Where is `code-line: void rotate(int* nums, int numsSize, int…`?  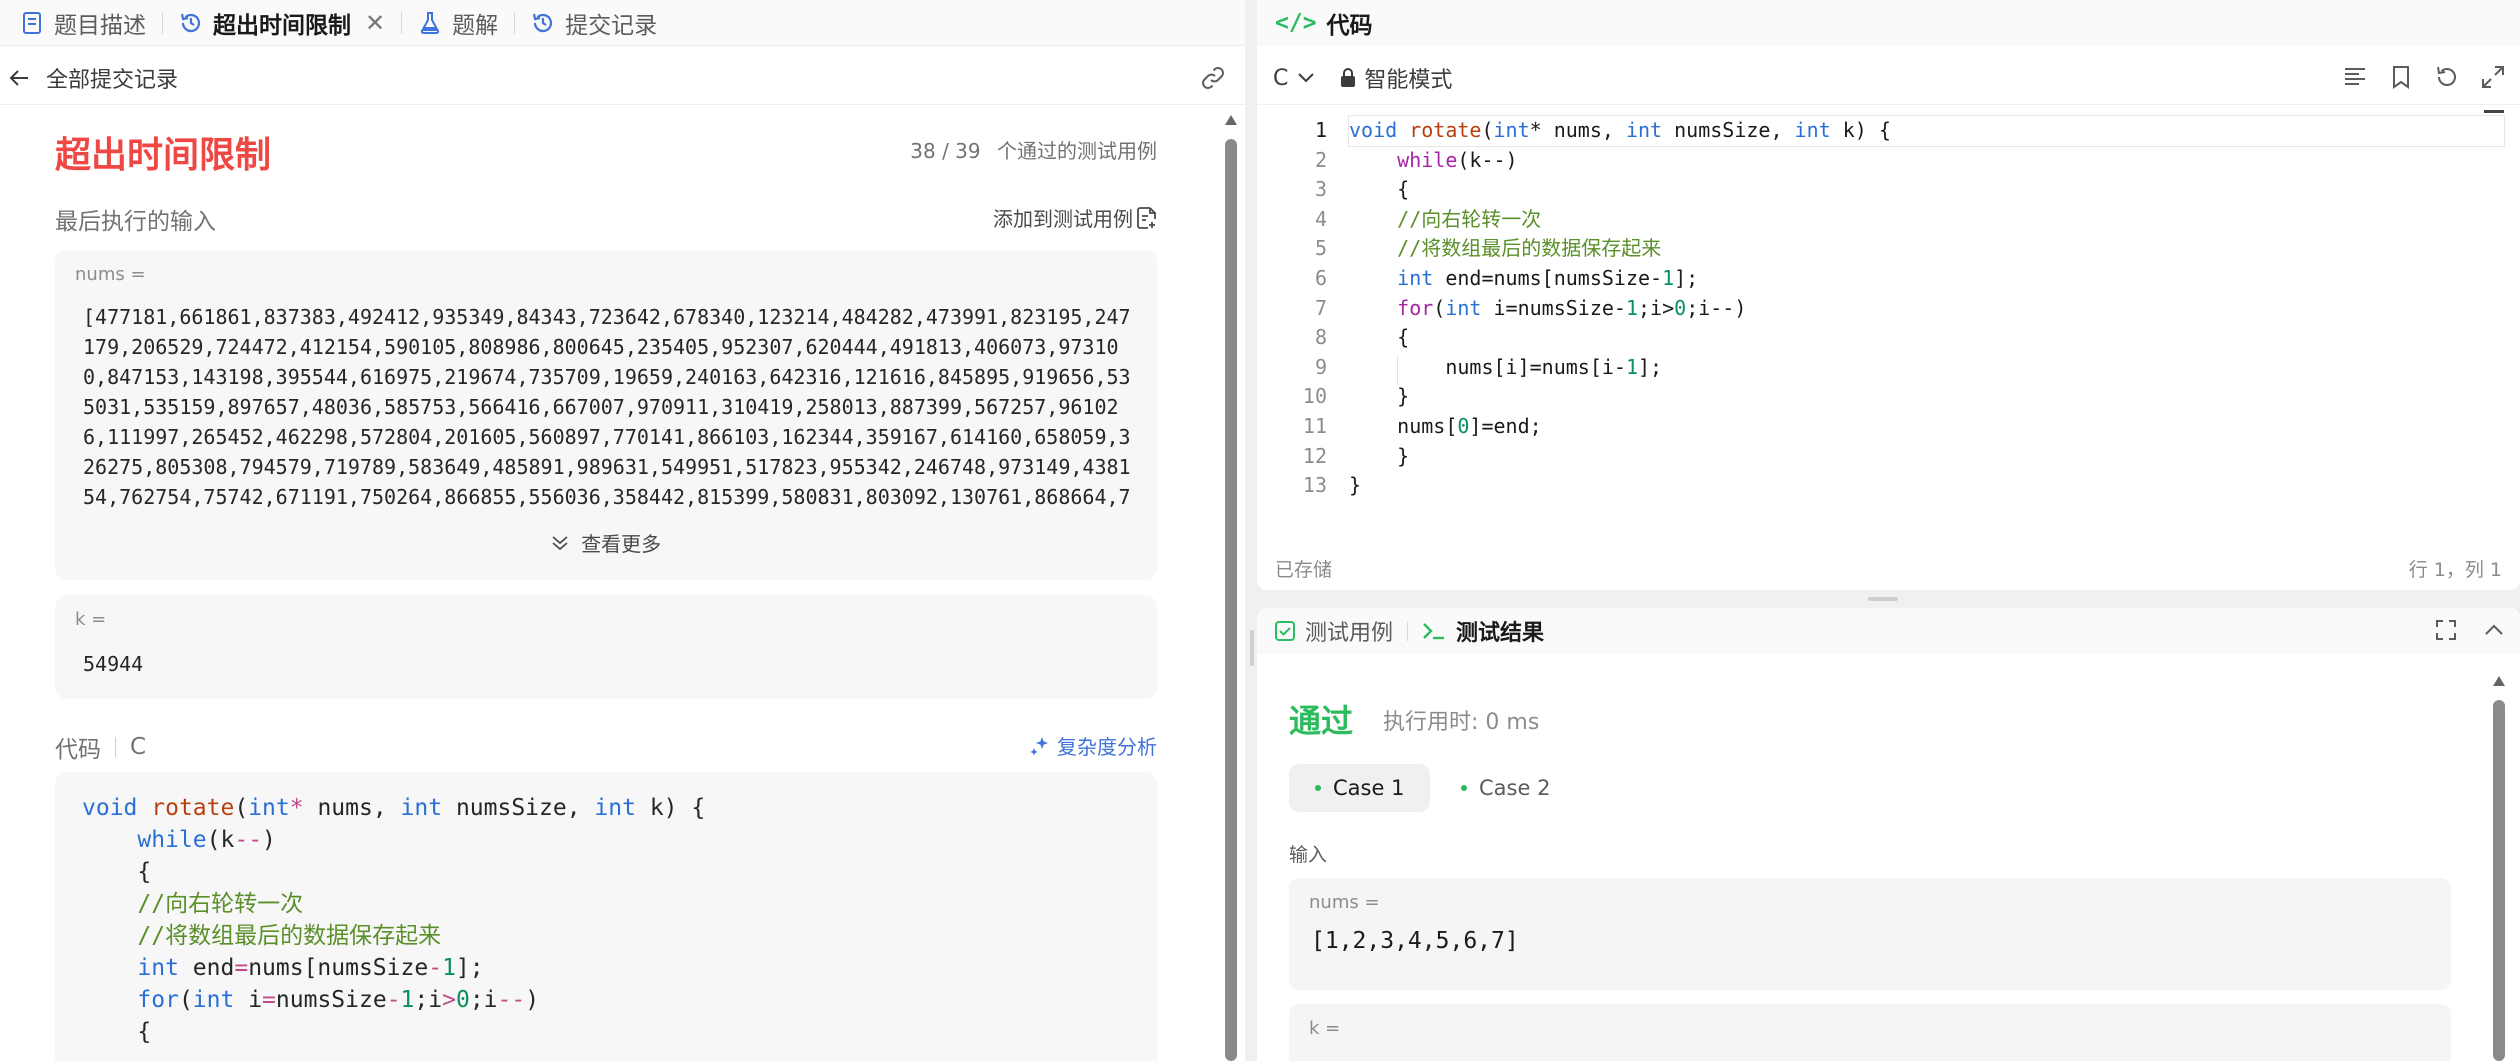 code-line: void rotate(int* nums, int numsSize, int… is located at coordinates (394, 808).